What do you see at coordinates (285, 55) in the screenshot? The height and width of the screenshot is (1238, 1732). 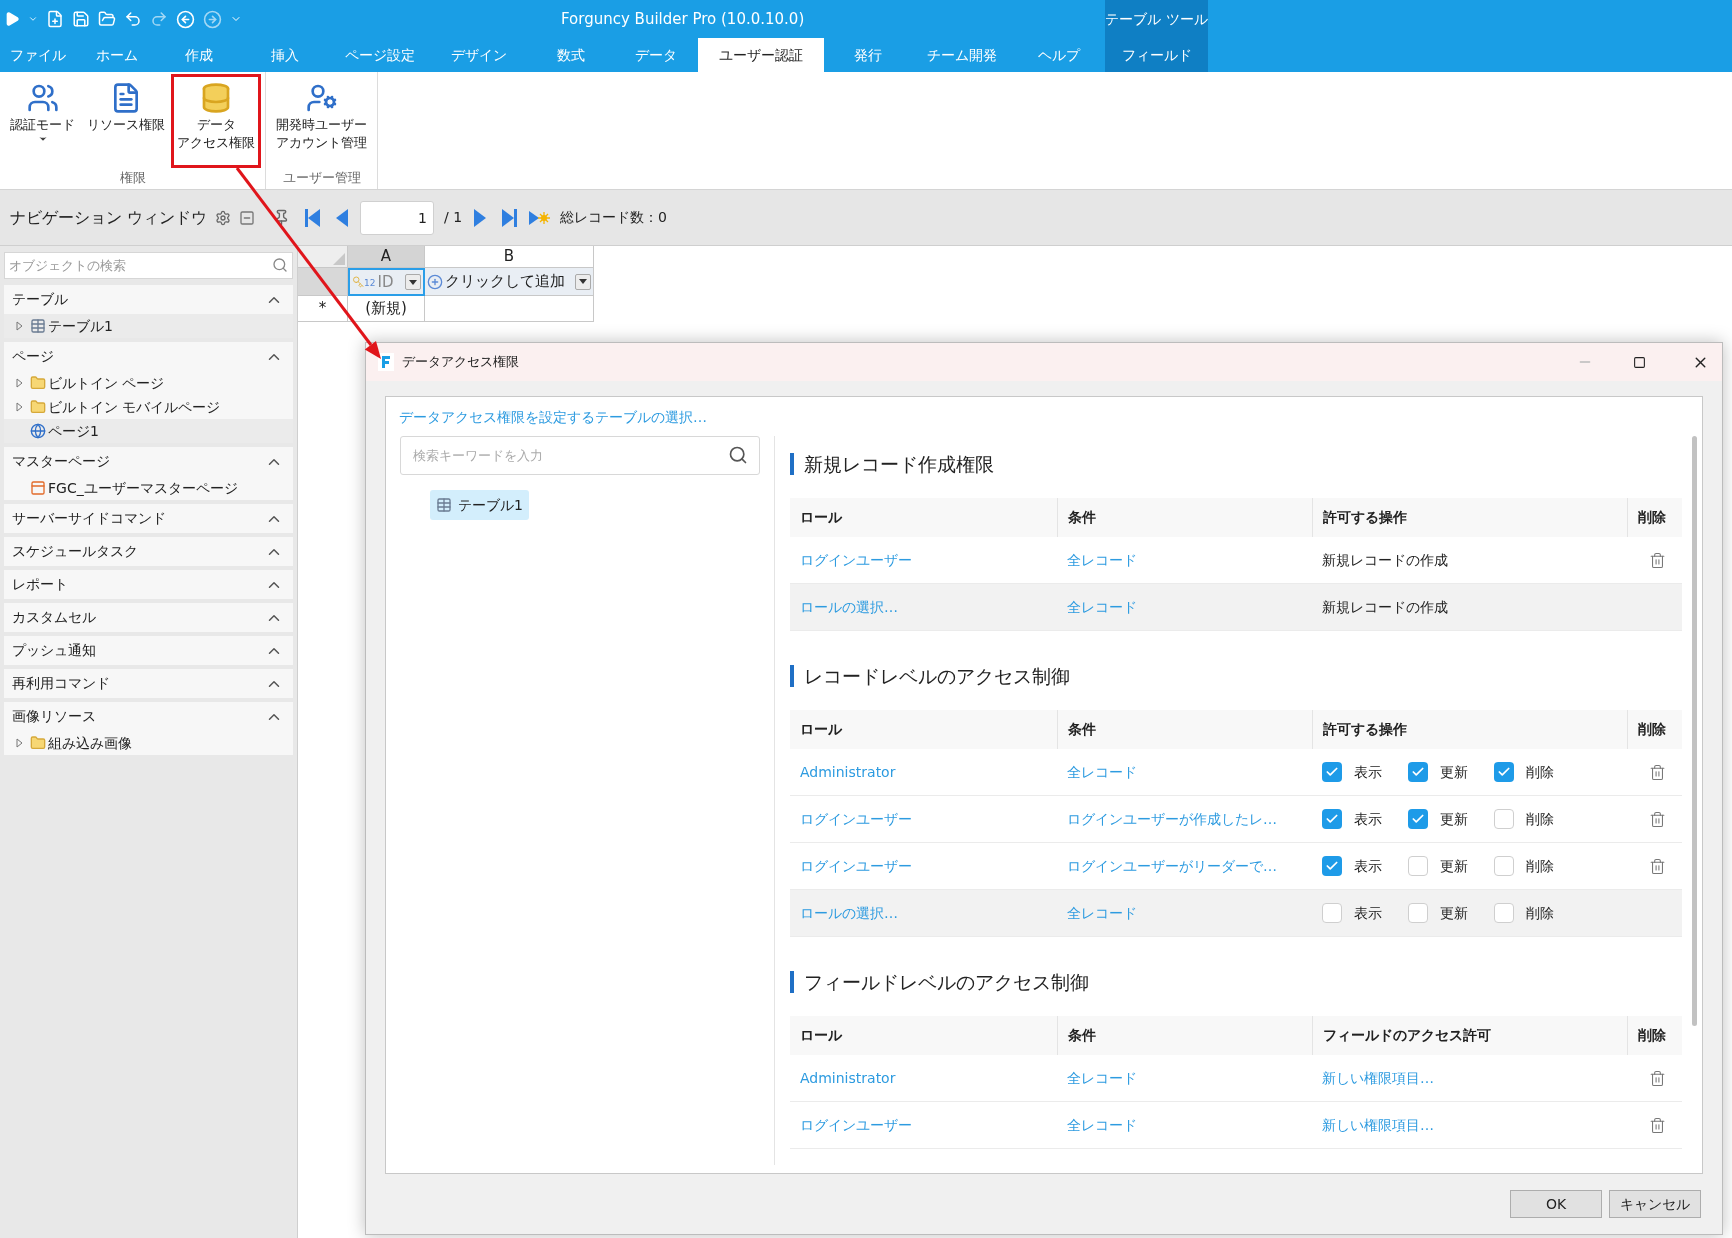 I see `menu-tab: 挿入` at bounding box center [285, 55].